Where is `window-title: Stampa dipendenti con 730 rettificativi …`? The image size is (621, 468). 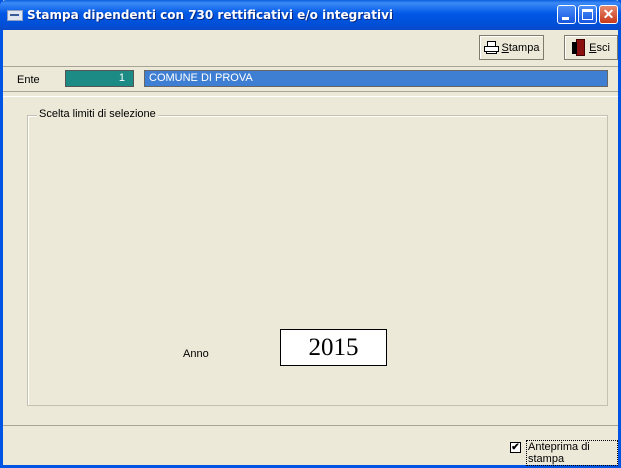
window-title: Stampa dipendenti con 730 rettificativi … is located at coordinates (210, 15).